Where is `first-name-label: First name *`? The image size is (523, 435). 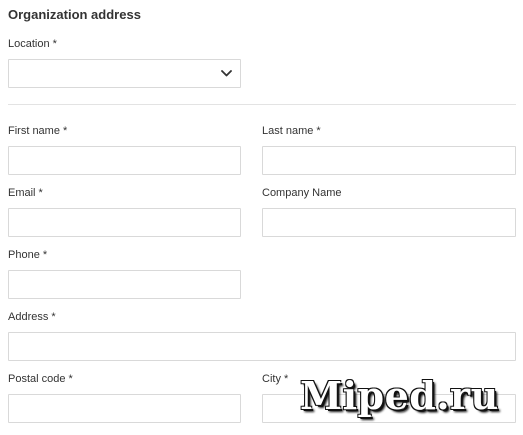 first-name-label: First name * is located at coordinates (38, 131).